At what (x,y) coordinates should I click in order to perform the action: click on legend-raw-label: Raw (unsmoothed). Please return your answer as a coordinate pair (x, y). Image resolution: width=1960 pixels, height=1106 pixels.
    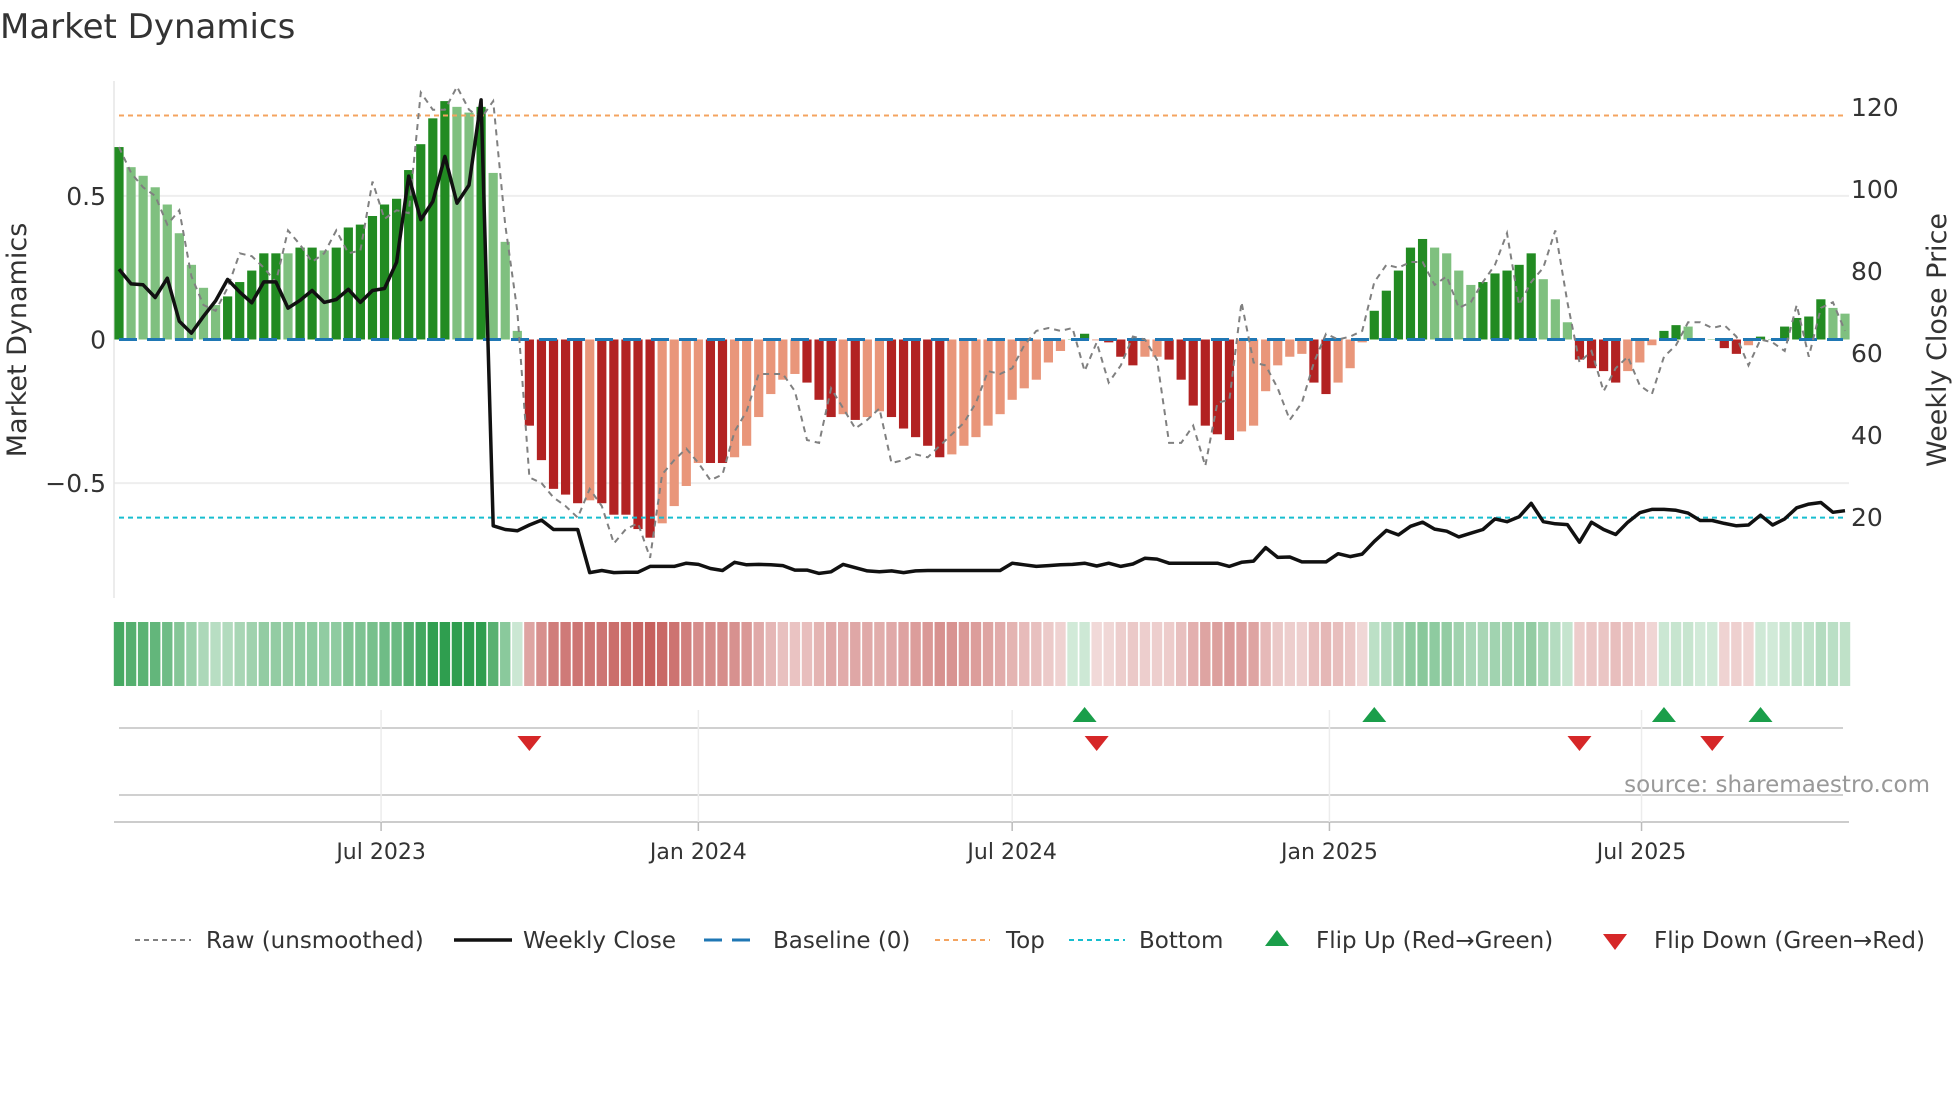
    Looking at the image, I should click on (315, 941).